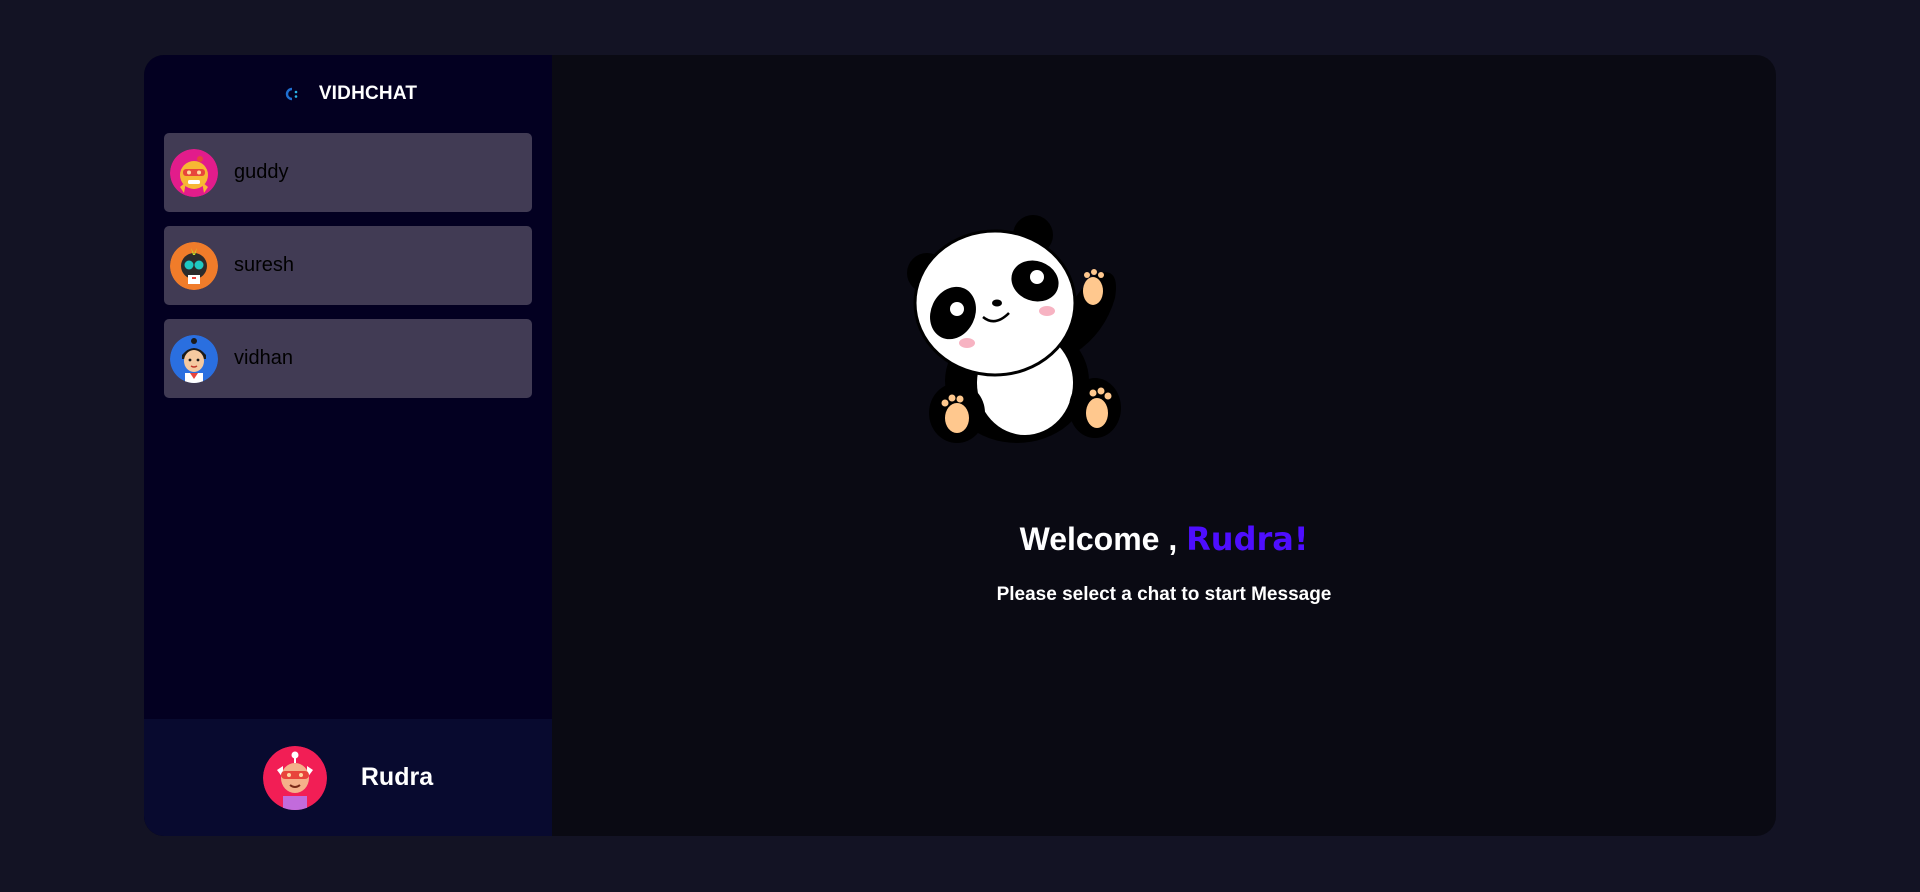 This screenshot has height=892, width=1920. What do you see at coordinates (263, 358) in the screenshot?
I see `contact-name: vidhan` at bounding box center [263, 358].